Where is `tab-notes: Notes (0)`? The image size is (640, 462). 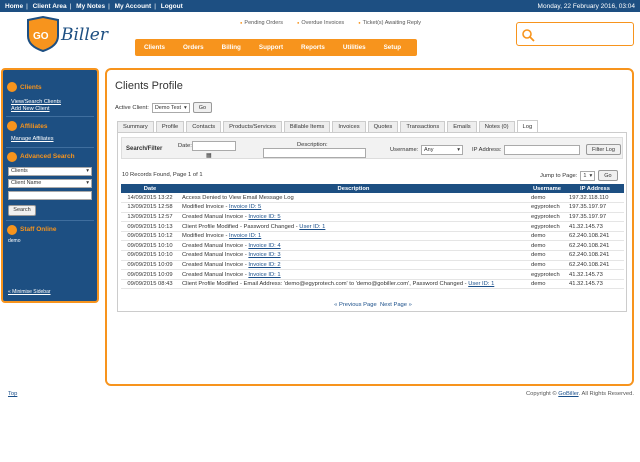
tab-notes: Notes (0) is located at coordinates (496, 126).